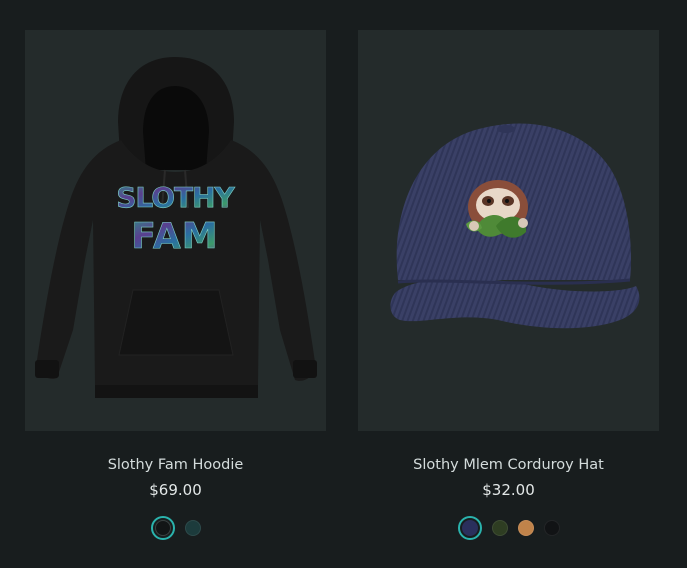 This screenshot has height=568, width=687. Describe the element at coordinates (175, 197) in the screenshot. I see `hoodie-print-line1: SLOTHY` at that location.